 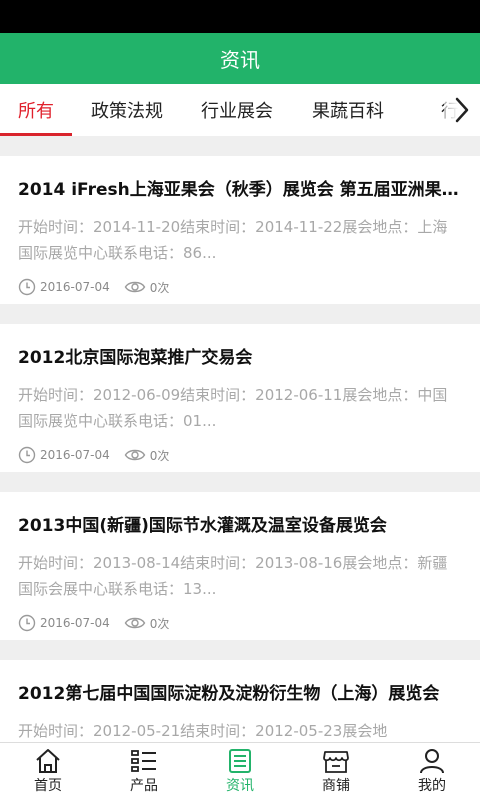 I want to click on article-title: 2012北京国际泡菜推广交易会, so click(x=135, y=358).